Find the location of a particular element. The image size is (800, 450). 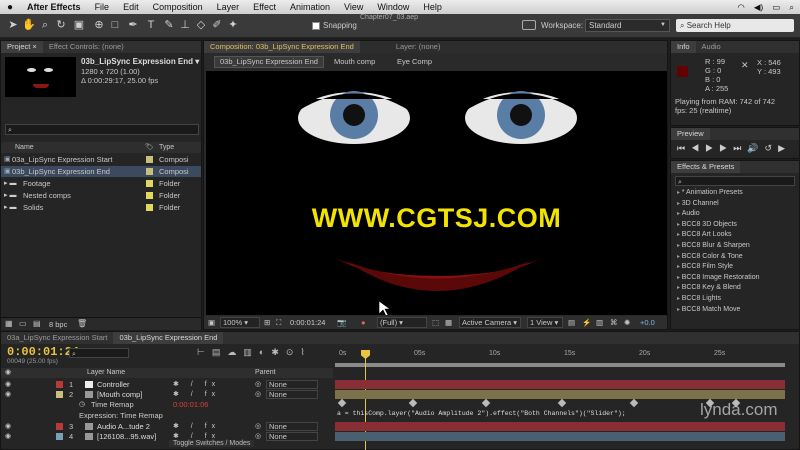

brainstorm-icon: ✱ is located at coordinates (278, 352).